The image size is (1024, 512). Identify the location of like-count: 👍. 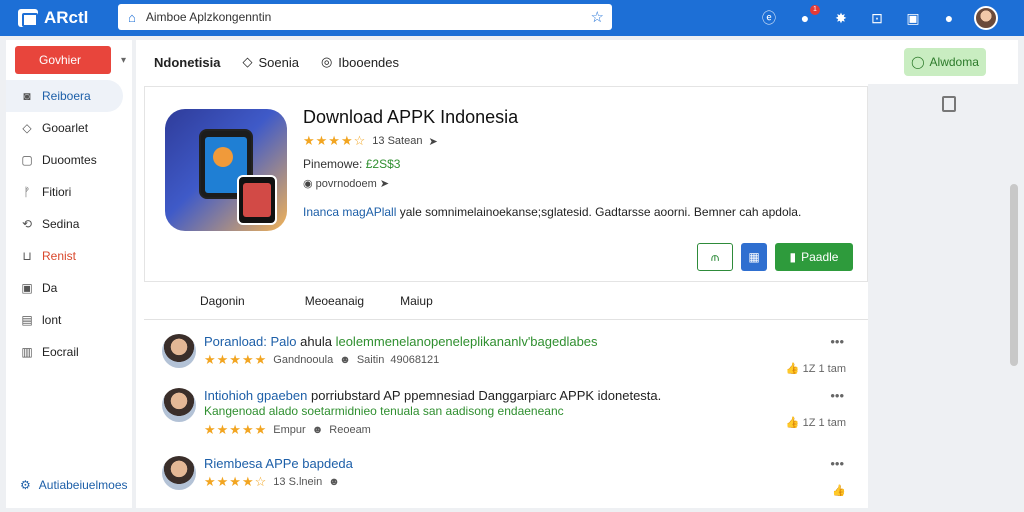
(839, 490).